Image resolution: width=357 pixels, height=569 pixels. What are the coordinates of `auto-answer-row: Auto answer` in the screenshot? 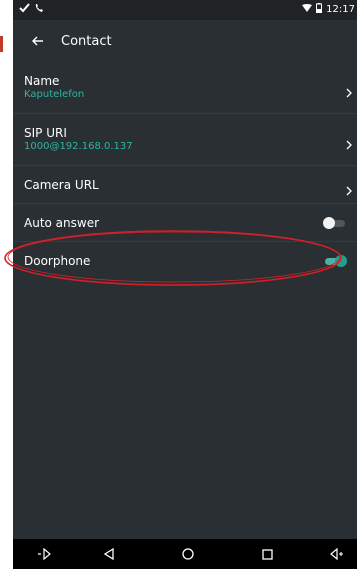 It's located at (185, 223).